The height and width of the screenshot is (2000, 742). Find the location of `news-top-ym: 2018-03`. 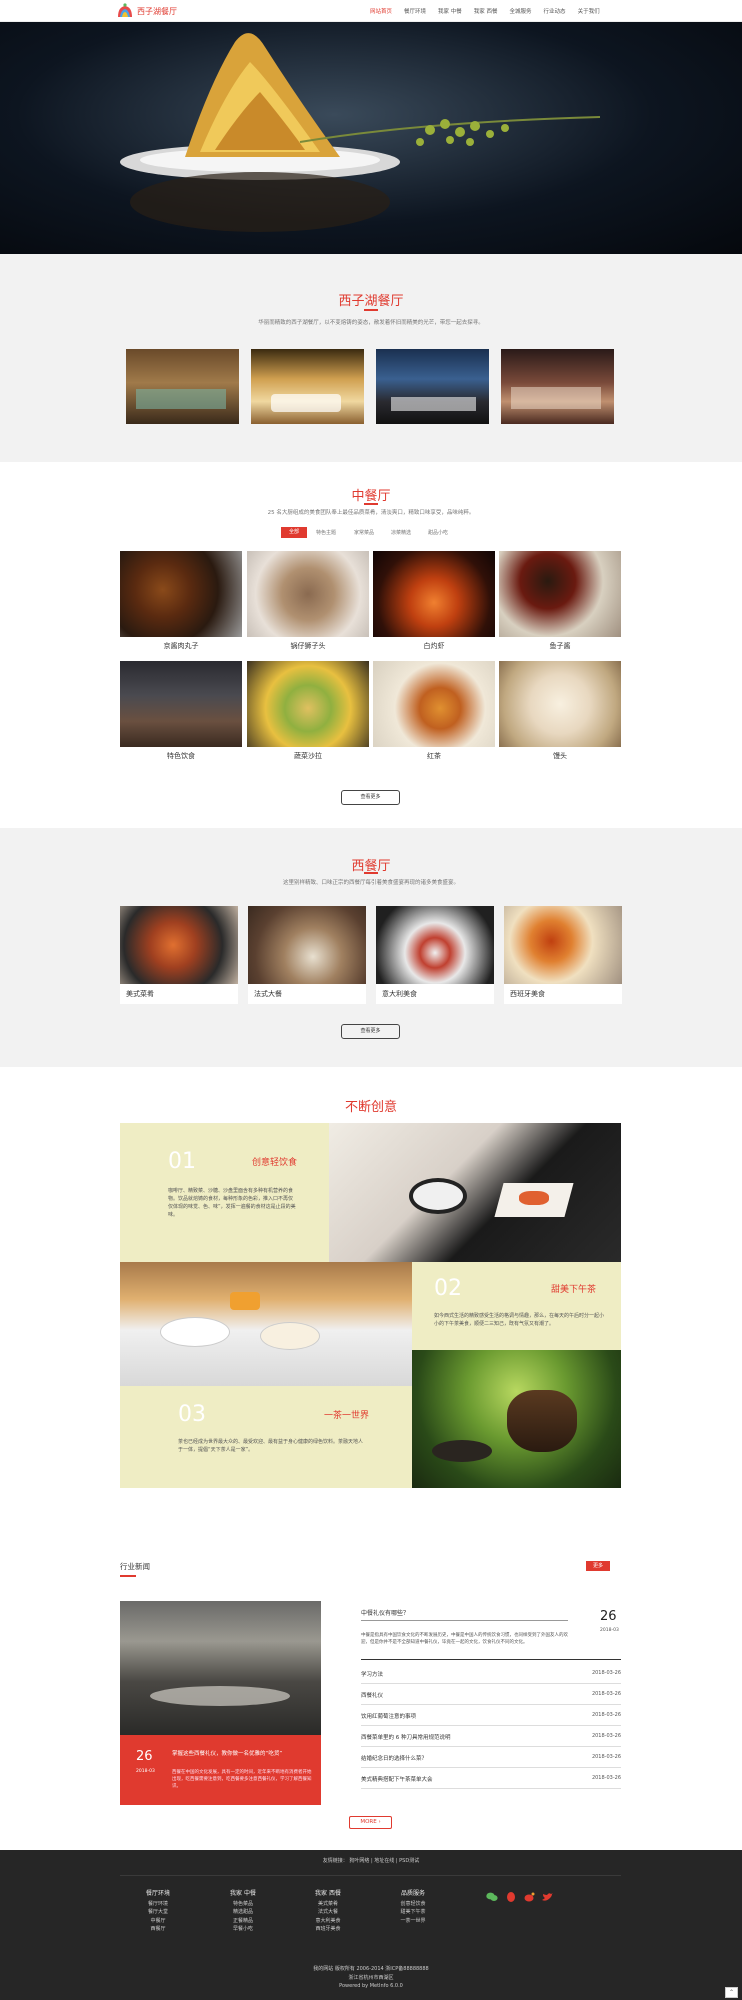

news-top-ym: 2018-03 is located at coordinates (609, 1630).